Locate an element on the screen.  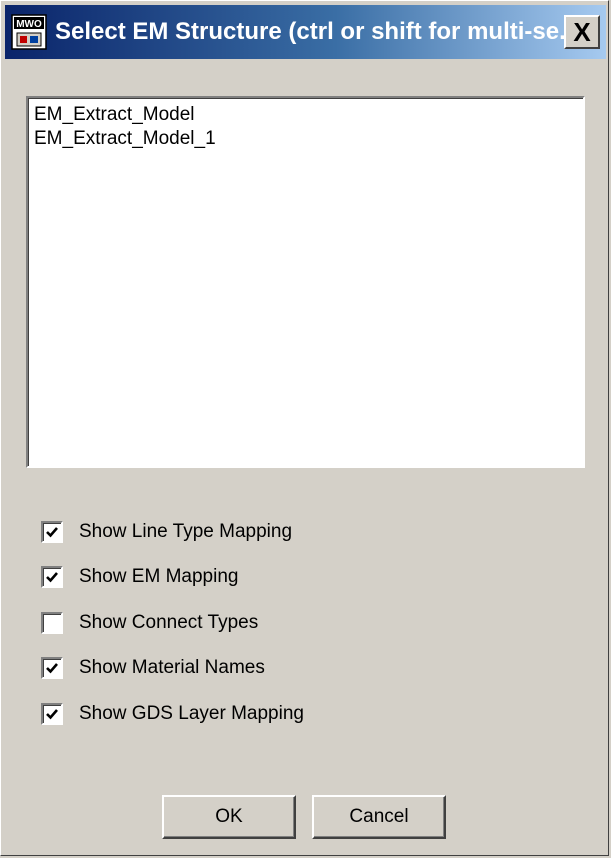
svg-text: MWO is located at coordinates (29, 24).